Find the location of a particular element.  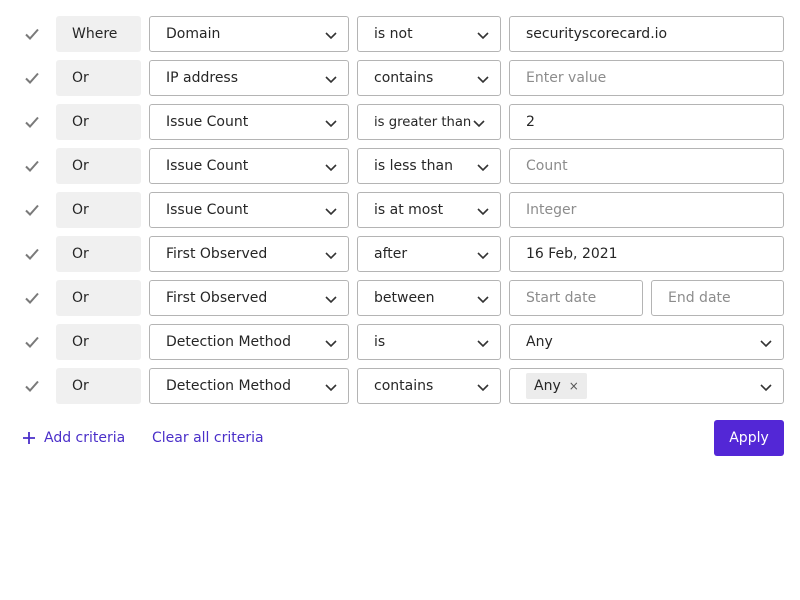

start-date-placeholder: Start date is located at coordinates (561, 298).